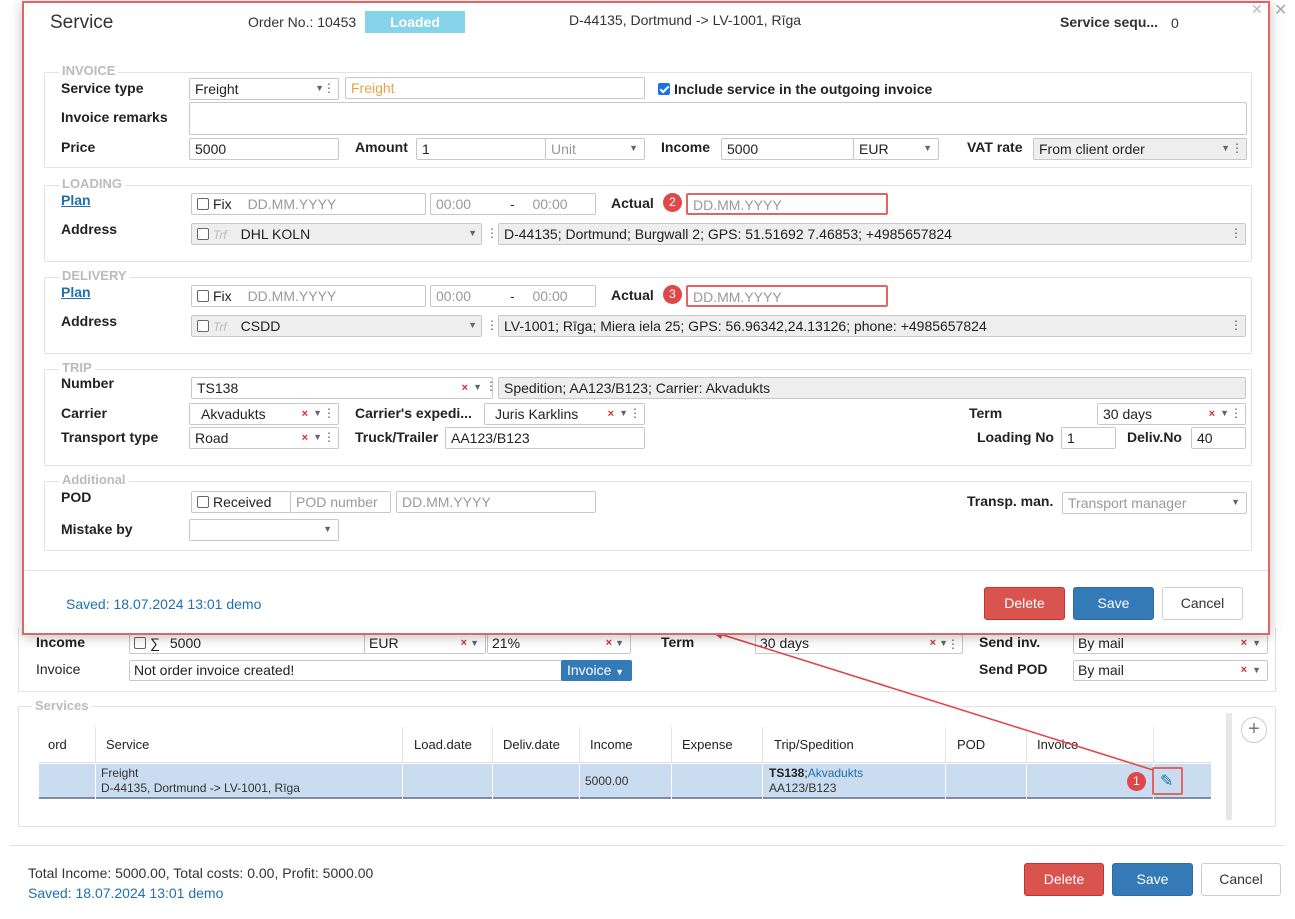 The width and height of the screenshot is (1295, 919). What do you see at coordinates (425, 644) in the screenshot?
I see `bg-income-currency: EUR × ▼` at bounding box center [425, 644].